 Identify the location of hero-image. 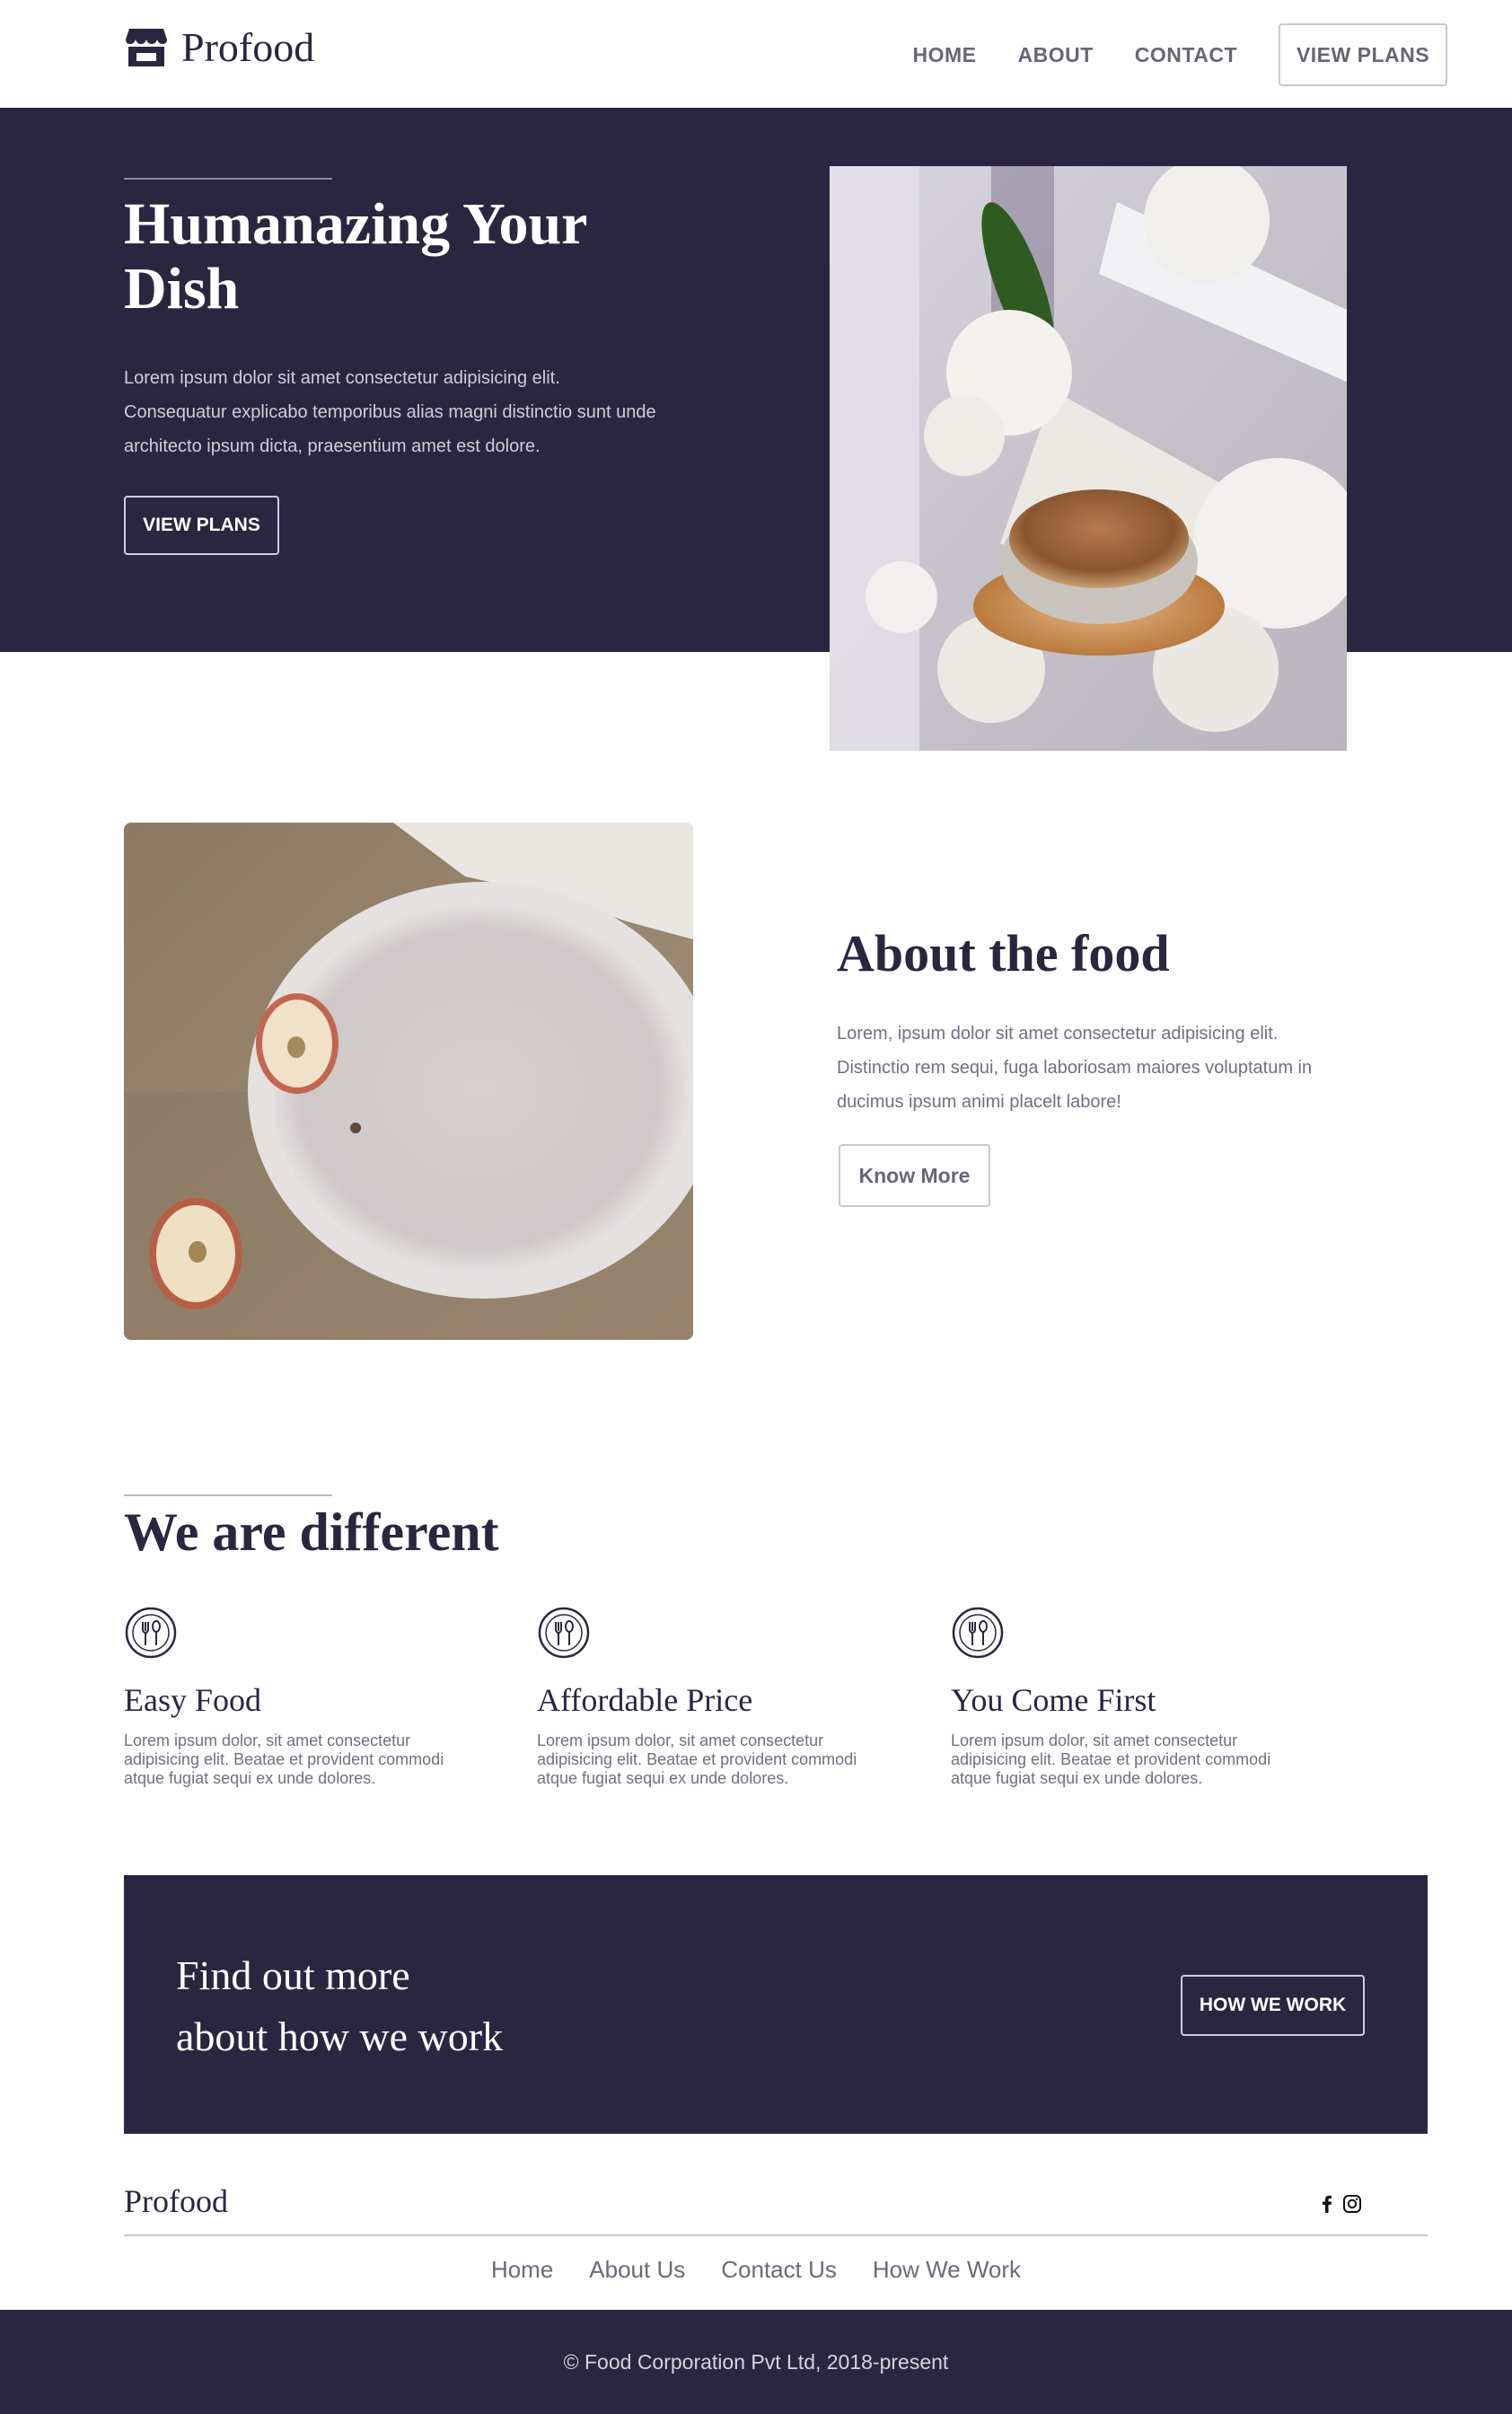
(1088, 458).